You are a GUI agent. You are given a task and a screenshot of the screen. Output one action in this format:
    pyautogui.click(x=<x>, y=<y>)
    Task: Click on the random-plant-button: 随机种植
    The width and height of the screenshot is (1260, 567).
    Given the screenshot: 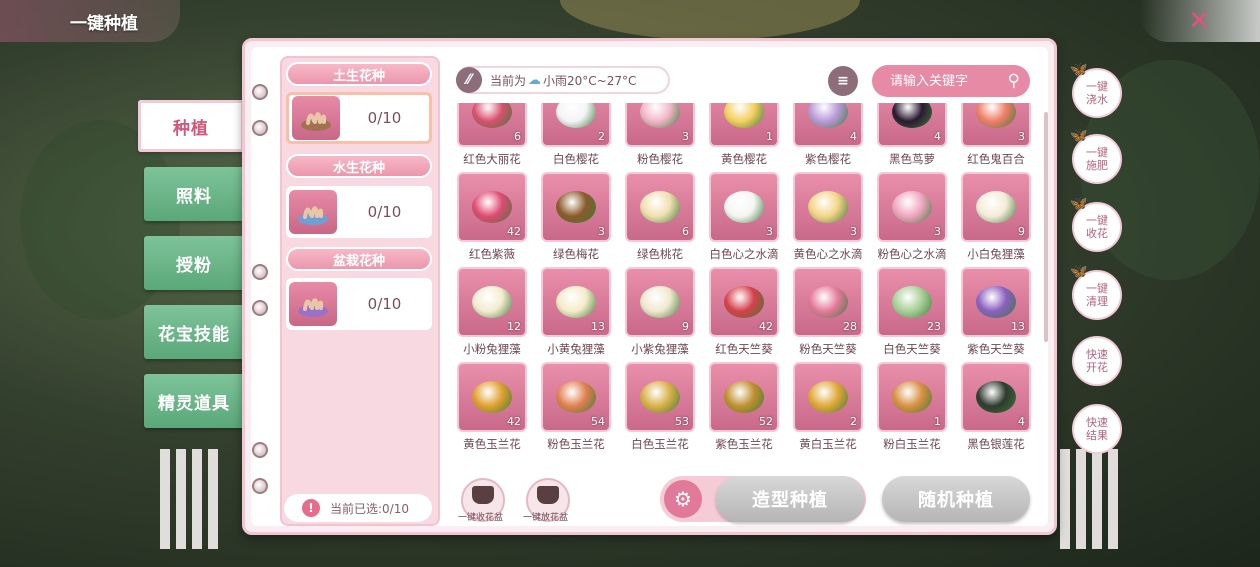 What is the action you would take?
    pyautogui.click(x=956, y=499)
    